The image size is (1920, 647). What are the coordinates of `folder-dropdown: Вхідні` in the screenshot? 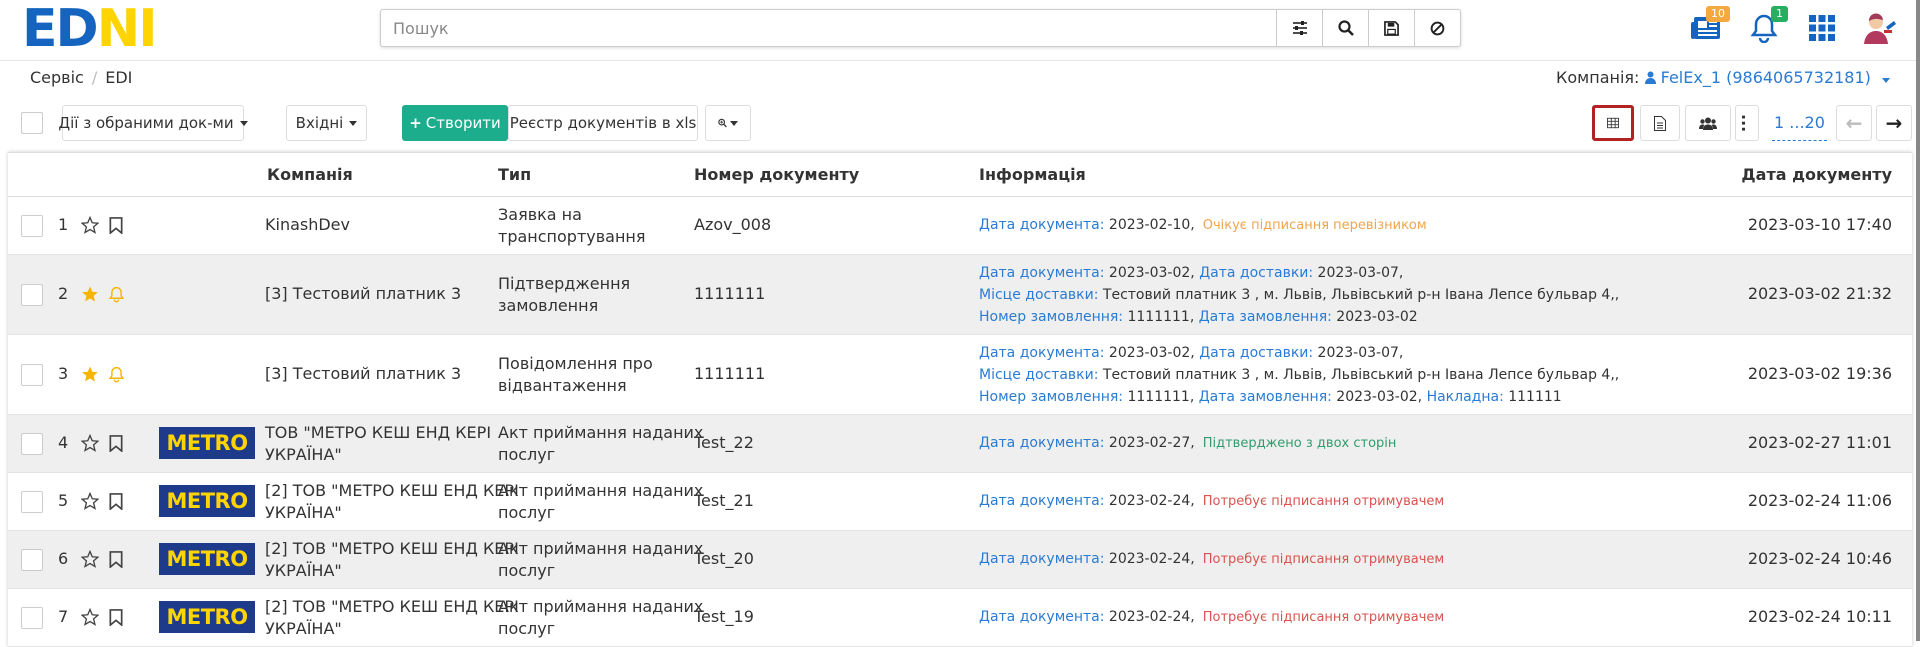 It's located at (326, 123).